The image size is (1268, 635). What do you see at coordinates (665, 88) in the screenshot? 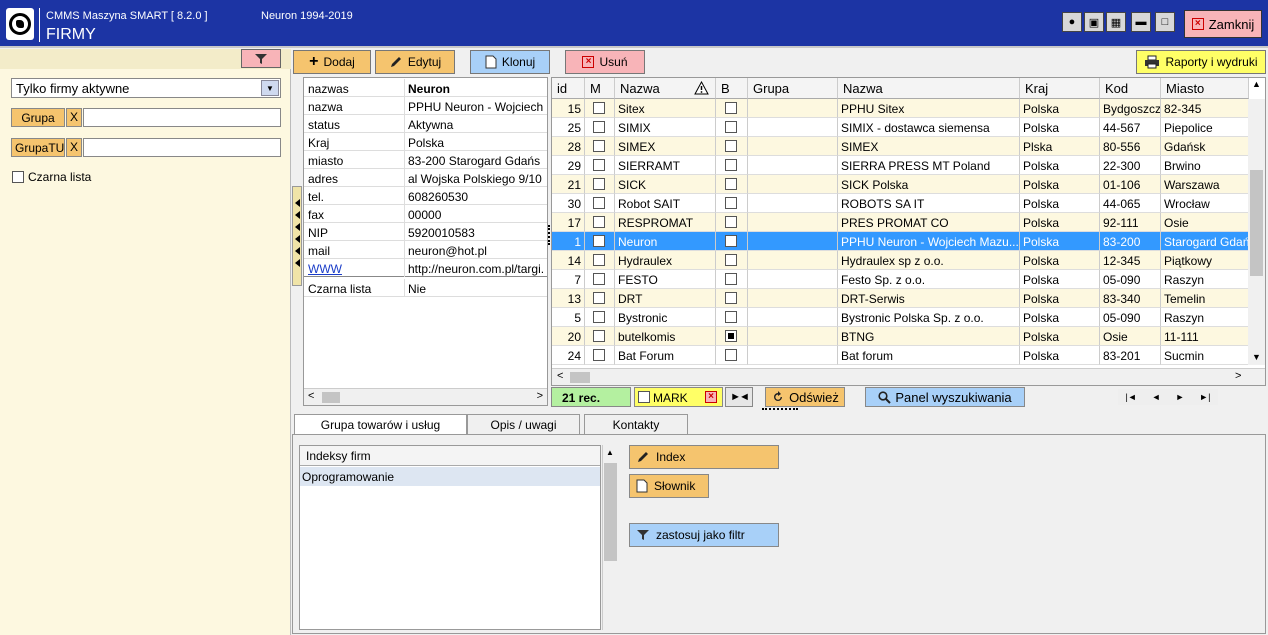
I see `column-header-name: Nazwa` at bounding box center [665, 88].